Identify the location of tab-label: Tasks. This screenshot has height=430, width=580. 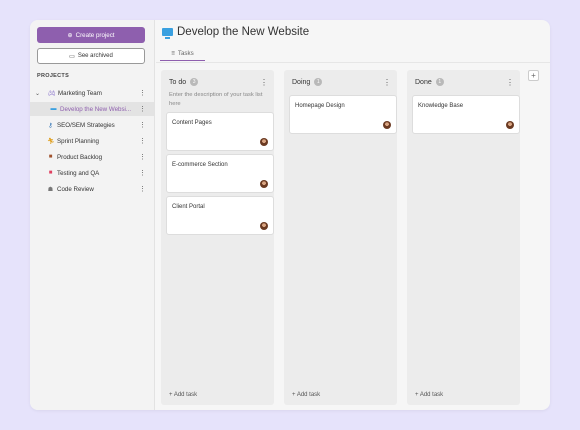
(185, 53).